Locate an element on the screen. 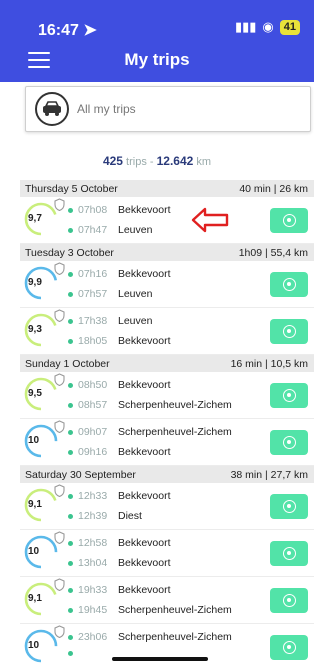  red-arrow-icon is located at coordinates (210, 222).